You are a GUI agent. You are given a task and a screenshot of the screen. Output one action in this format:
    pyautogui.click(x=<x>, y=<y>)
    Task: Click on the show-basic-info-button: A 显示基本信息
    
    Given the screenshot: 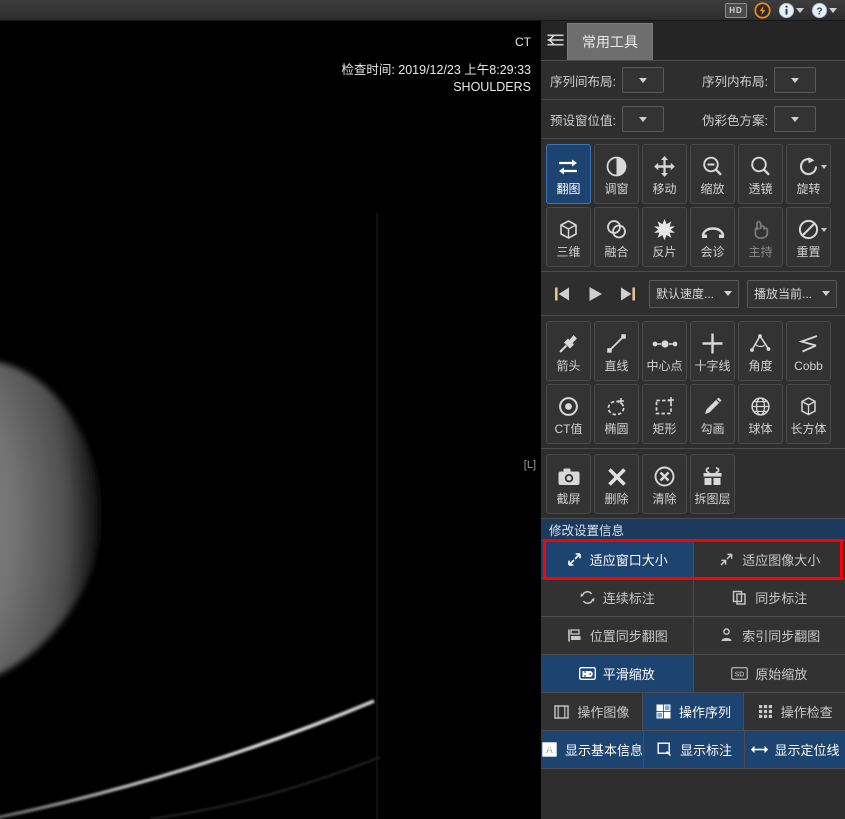 What is the action you would take?
    pyautogui.click(x=593, y=749)
    